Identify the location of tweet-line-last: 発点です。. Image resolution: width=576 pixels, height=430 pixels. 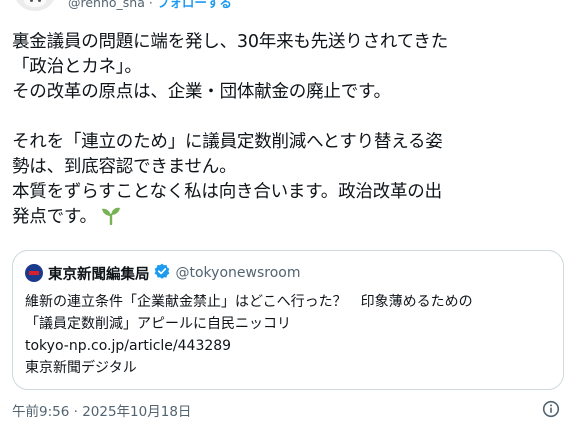
(288, 219).